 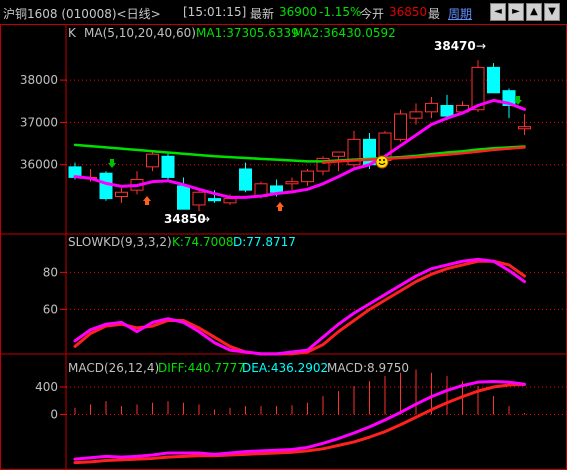 I want to click on diff-readout: DIFF:440.7777, so click(x=201, y=368).